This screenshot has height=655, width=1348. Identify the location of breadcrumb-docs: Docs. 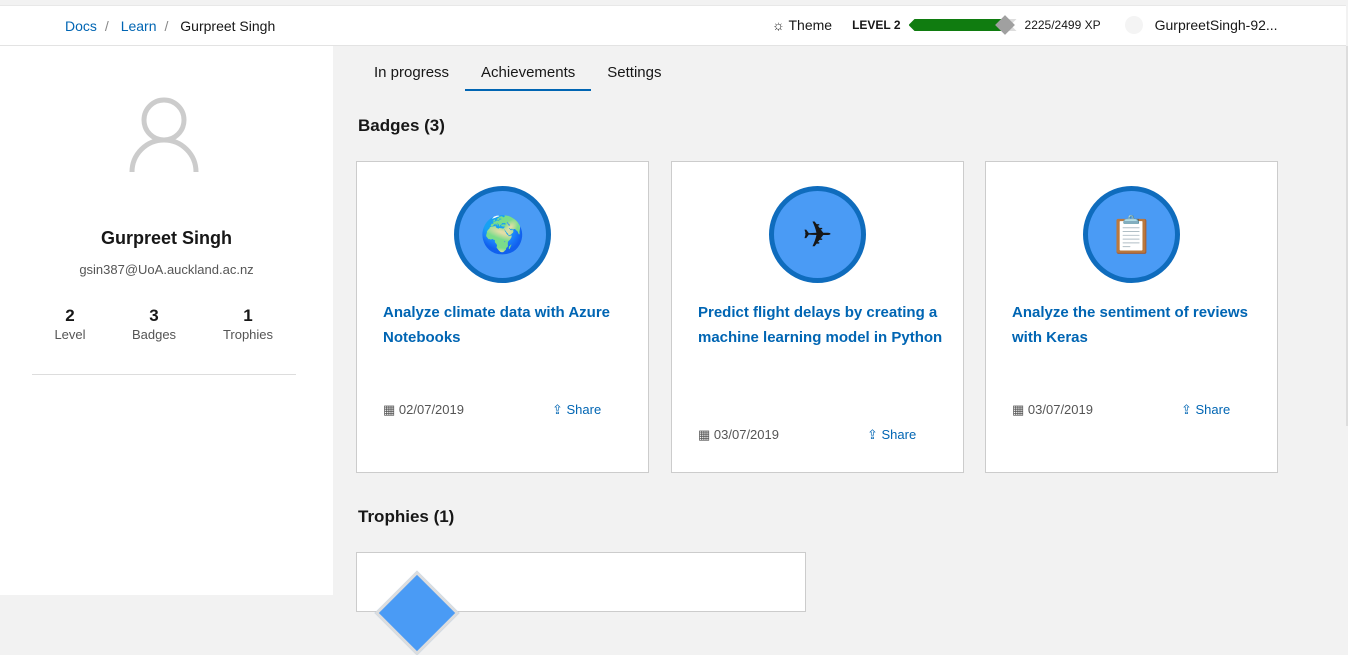
(81, 26).